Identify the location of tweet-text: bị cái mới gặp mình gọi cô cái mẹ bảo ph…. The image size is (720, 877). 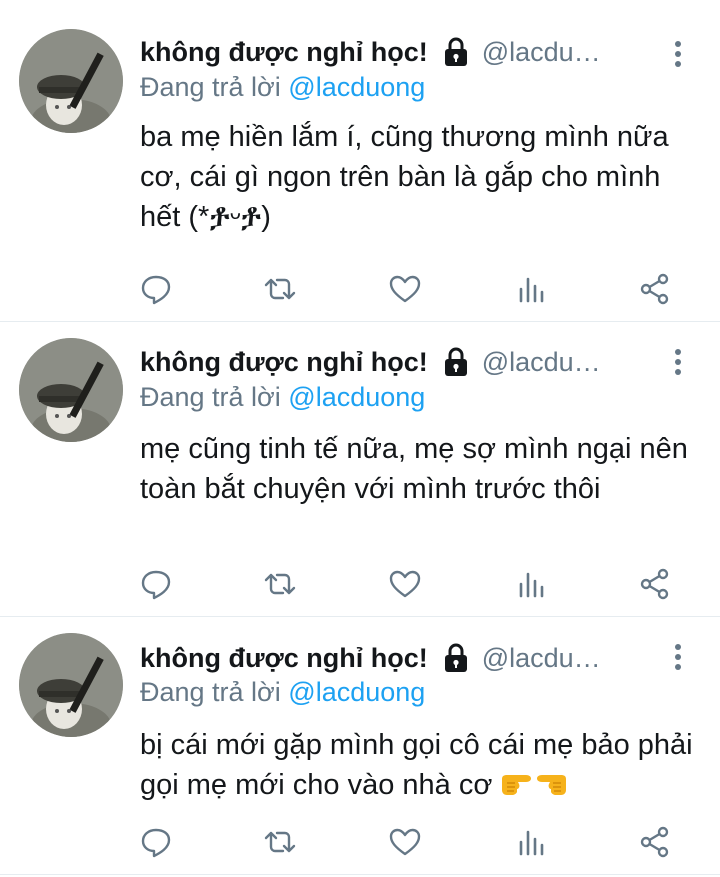
(417, 765).